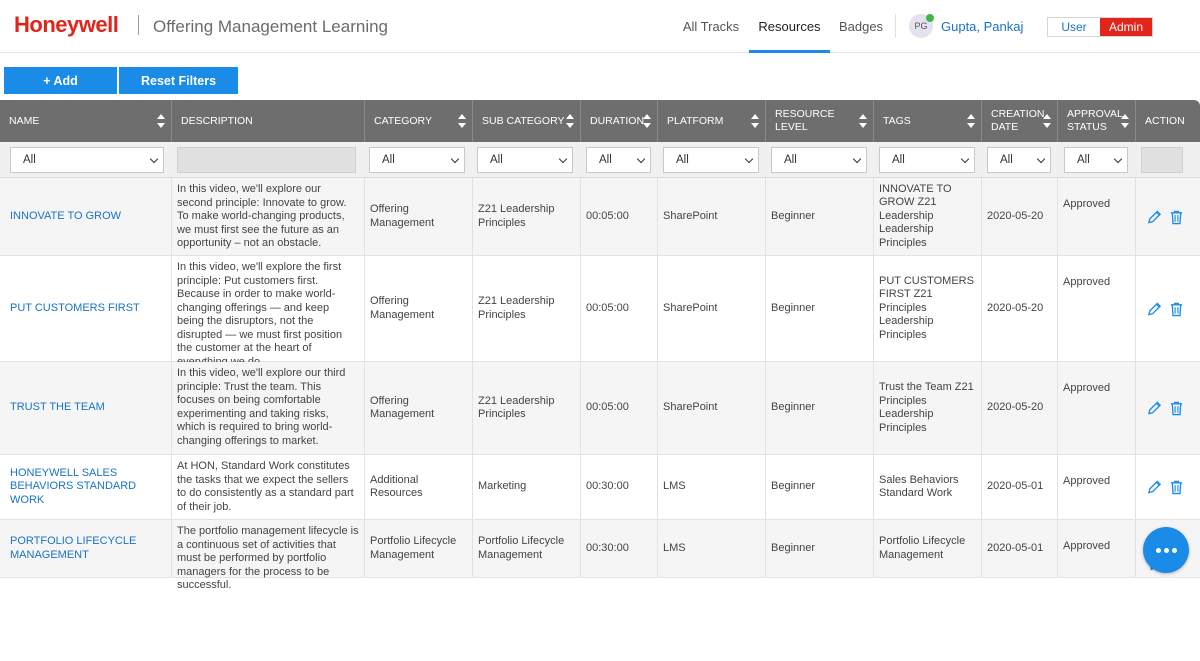 Image resolution: width=1200 pixels, height=661 pixels. What do you see at coordinates (619, 408) in the screenshot?
I see `resource-duration: 00:05:00` at bounding box center [619, 408].